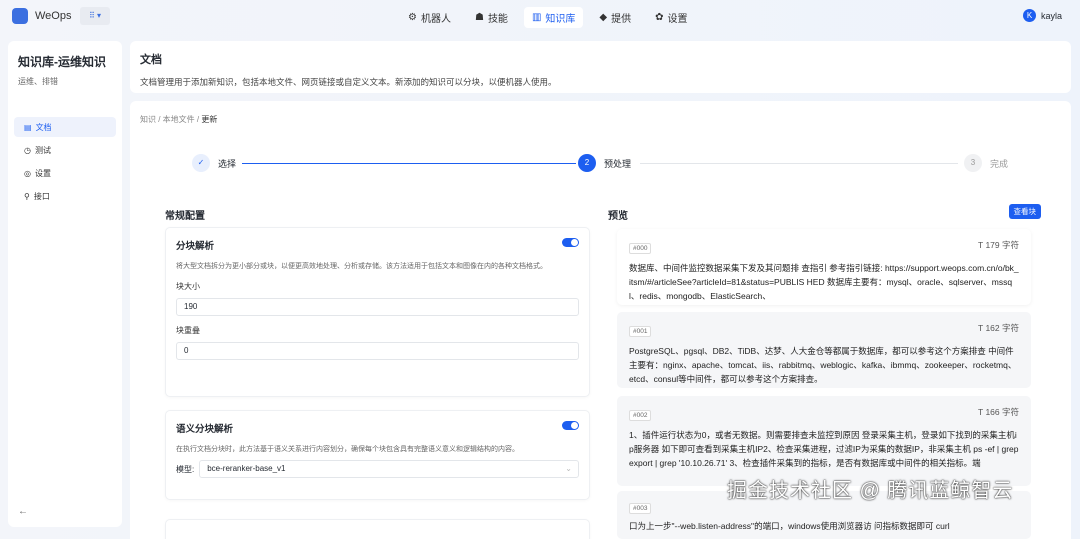  I want to click on step-select: ✓ 选择, so click(214, 163).